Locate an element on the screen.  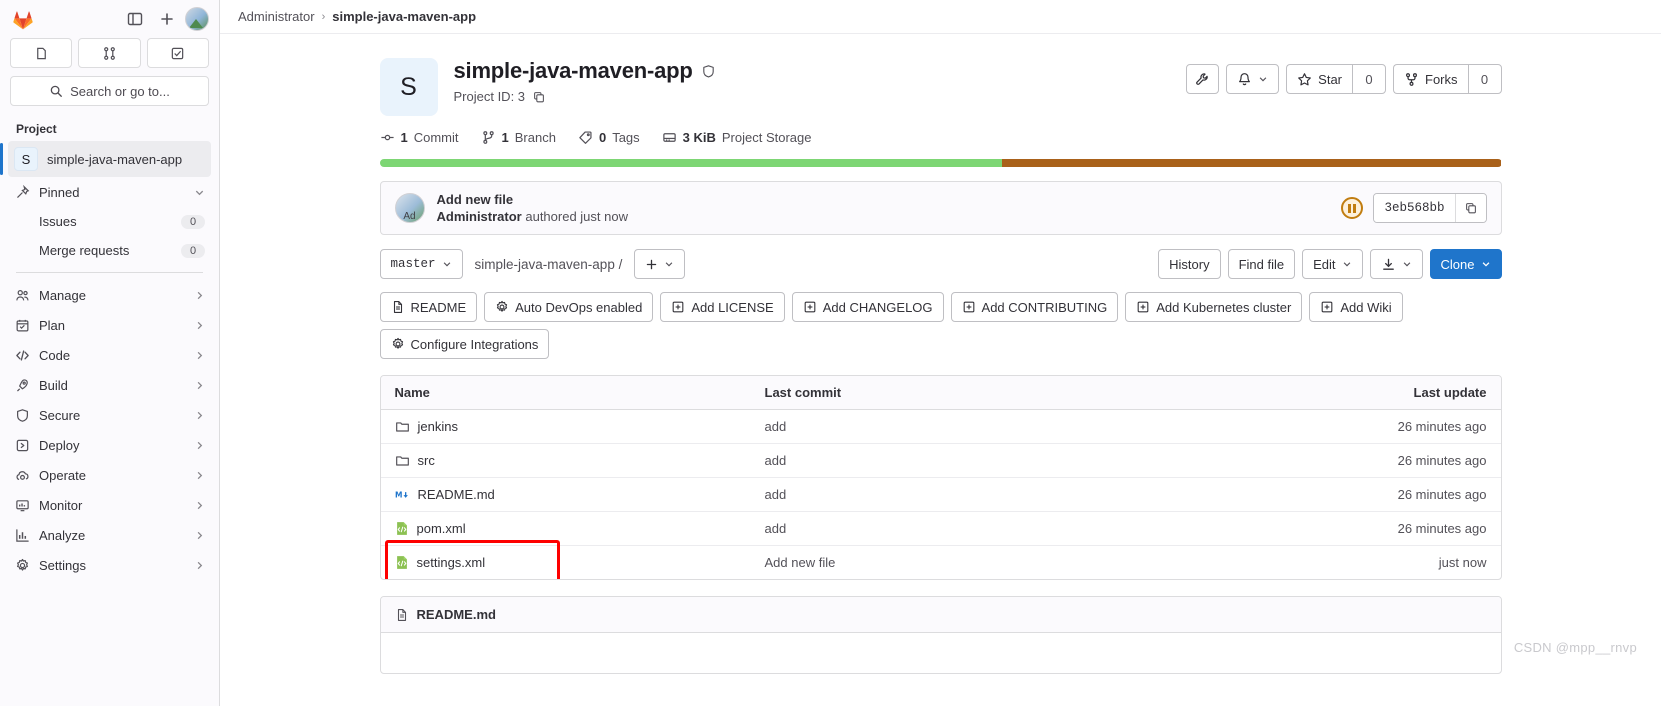
sidebar-analyze-label: Analyze is located at coordinates (62, 535).